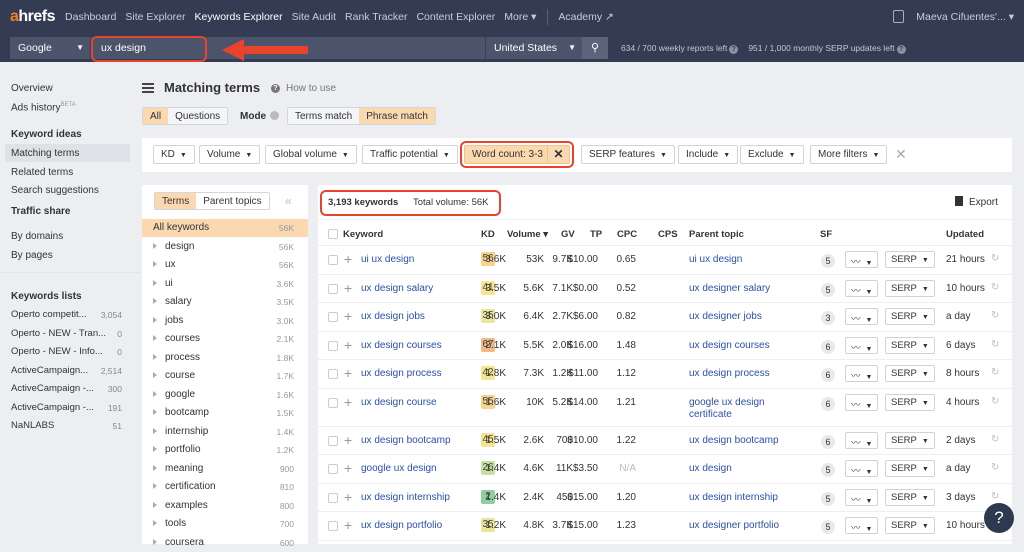  What do you see at coordinates (596, 234) in the screenshot?
I see `header-tp: TP` at bounding box center [596, 234].